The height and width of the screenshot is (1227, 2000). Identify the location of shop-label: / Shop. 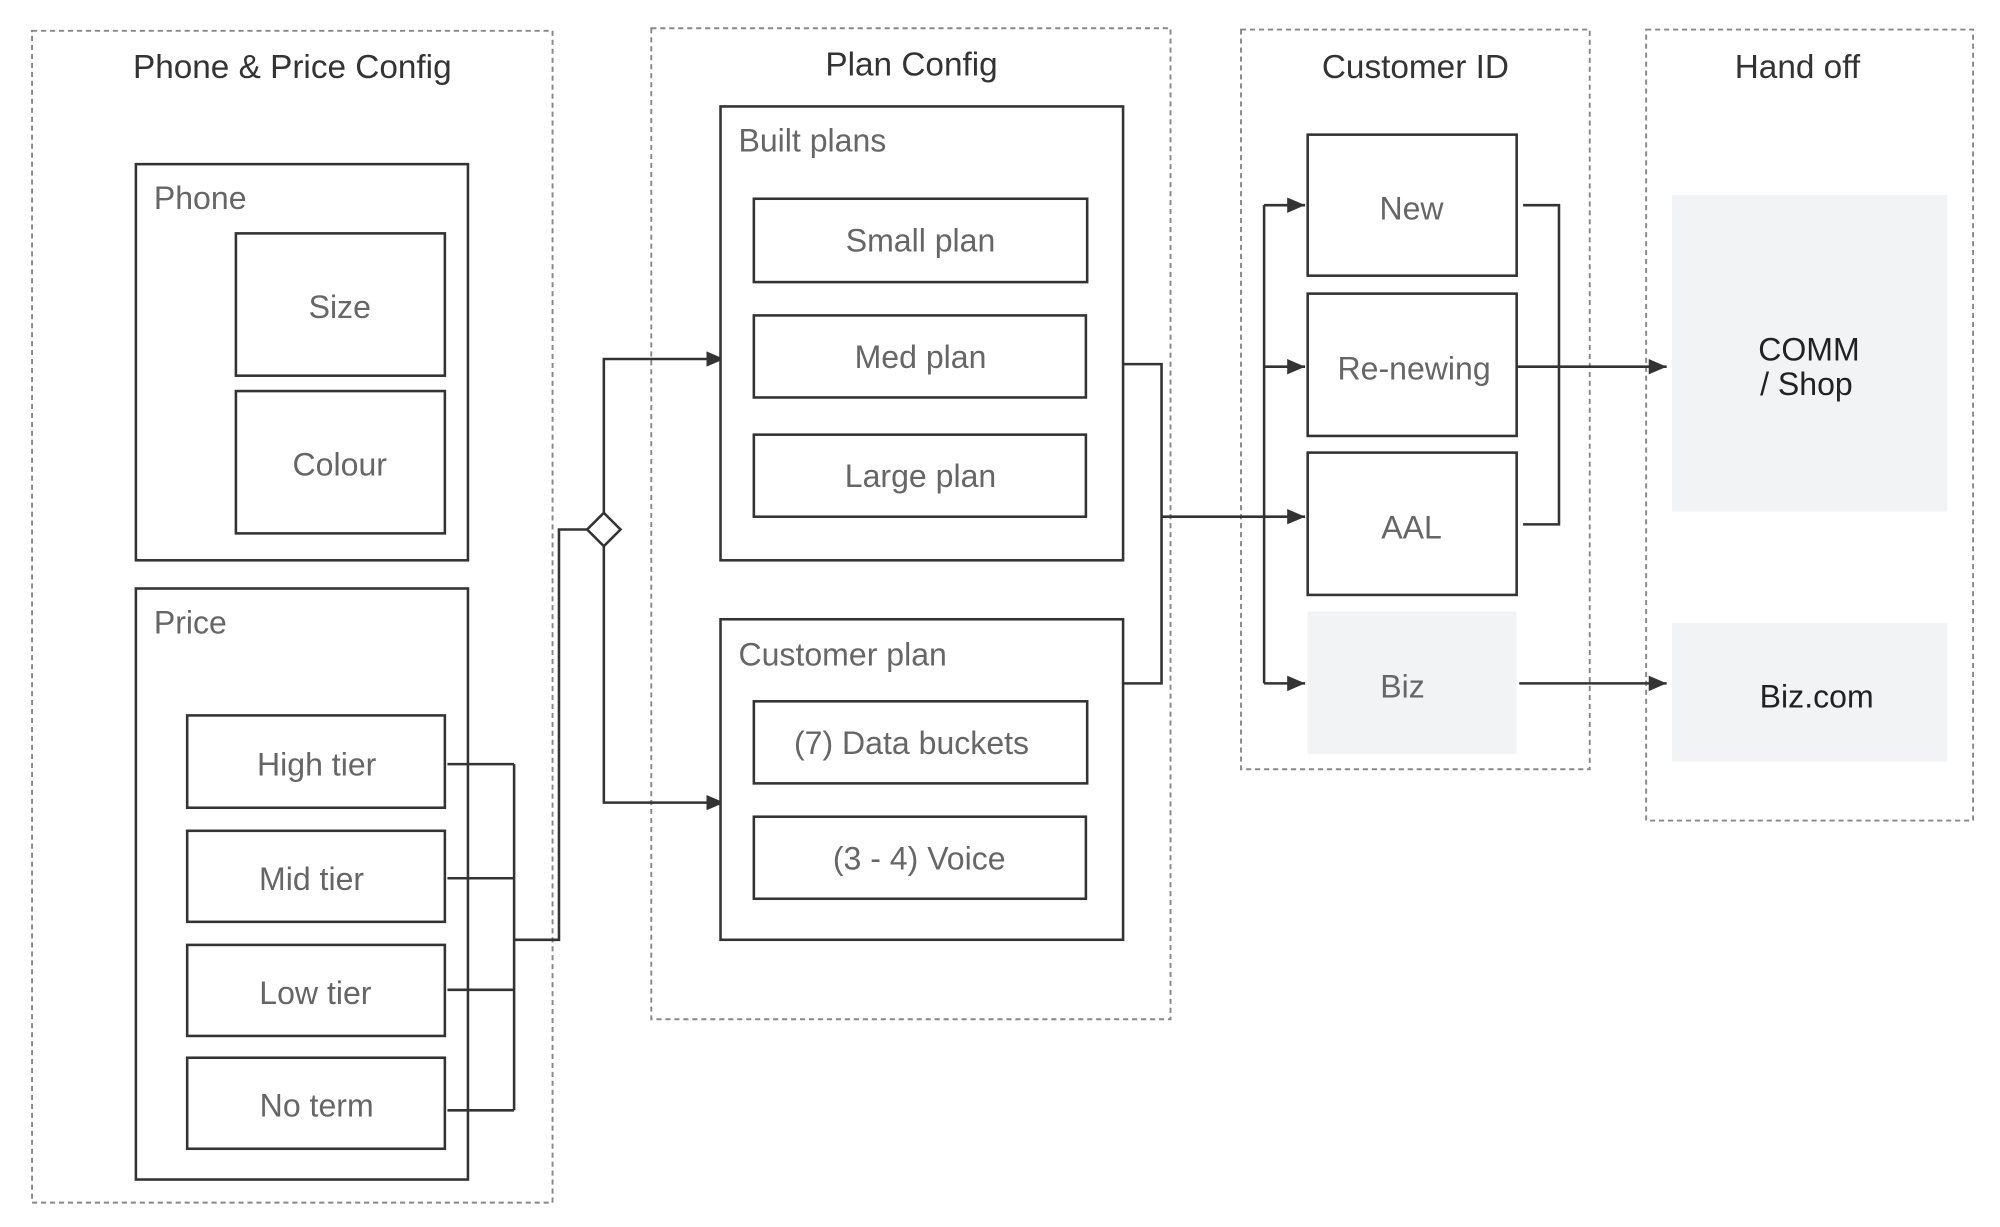
(1806, 384).